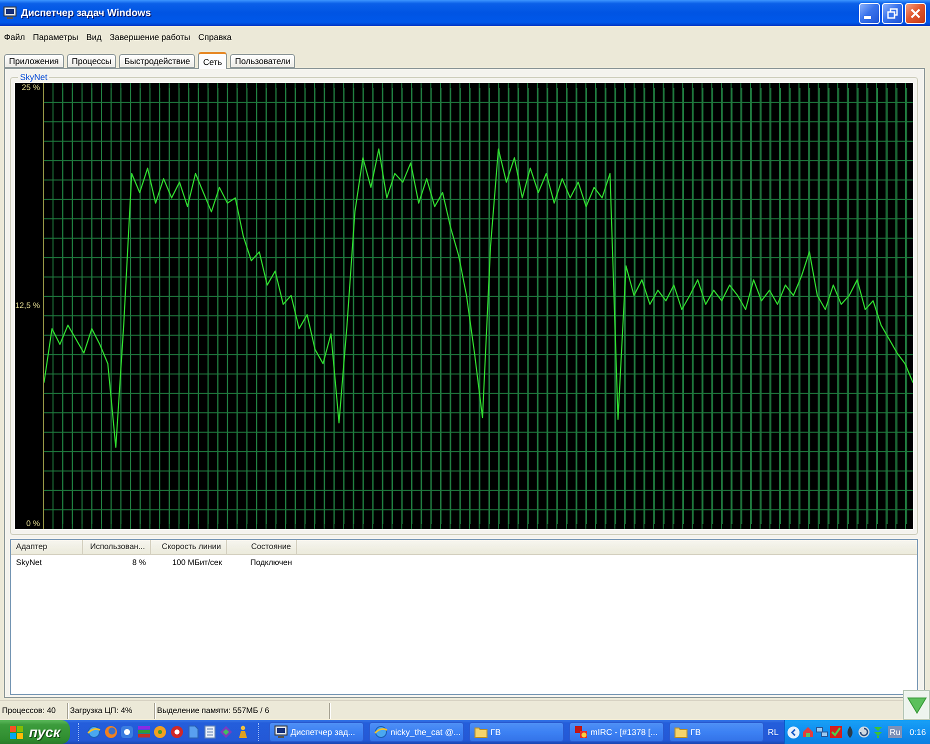 This screenshot has height=744, width=930. I want to click on status-text: Выделение памяти: 557МБ / 6, so click(242, 710).